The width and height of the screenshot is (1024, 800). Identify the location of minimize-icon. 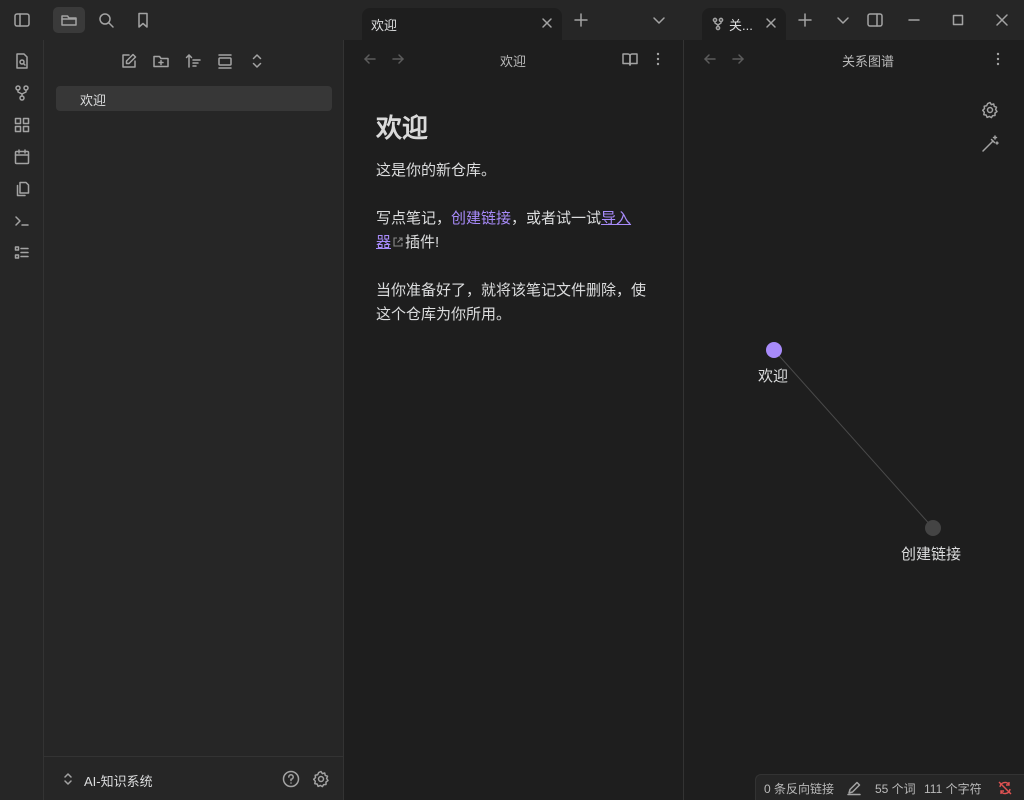
(914, 20).